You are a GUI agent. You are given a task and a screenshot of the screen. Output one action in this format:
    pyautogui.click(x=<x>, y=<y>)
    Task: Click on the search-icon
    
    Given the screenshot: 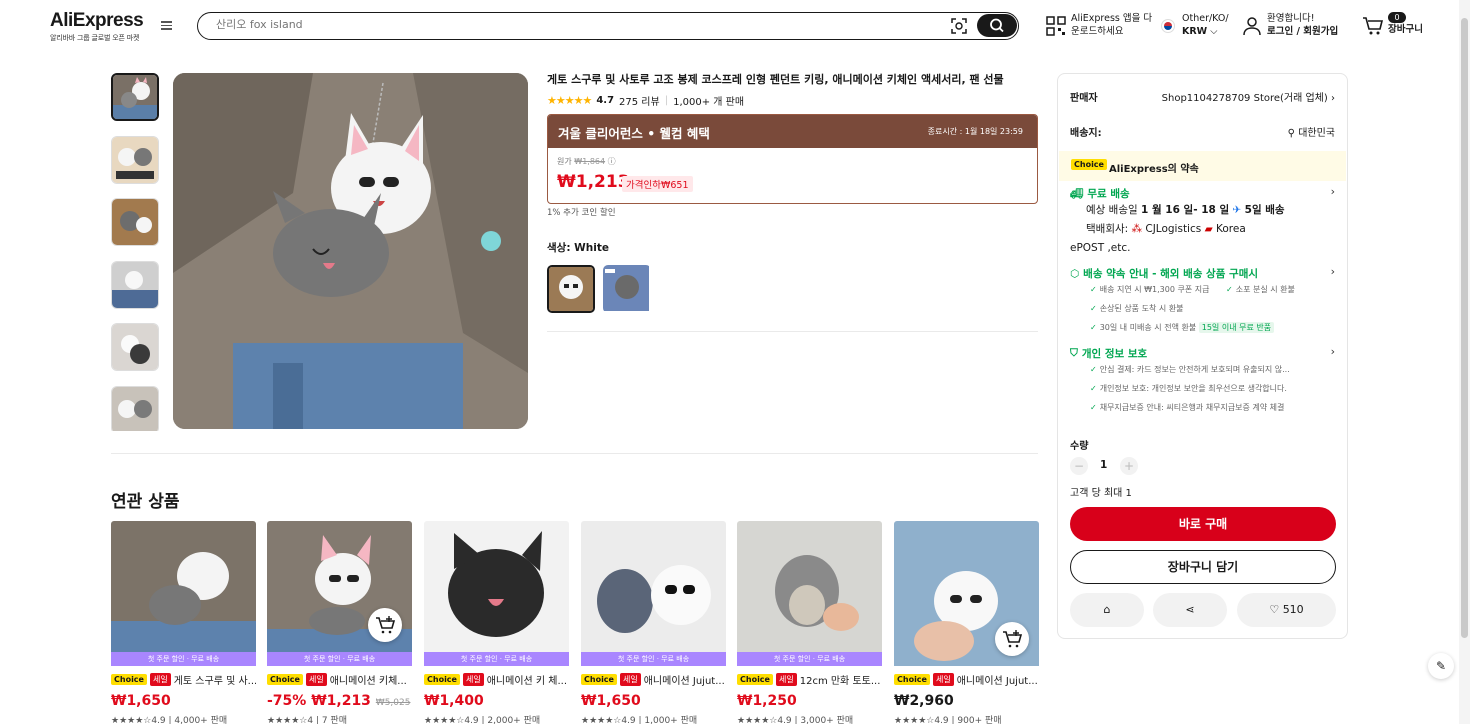 What is the action you would take?
    pyautogui.click(x=997, y=25)
    